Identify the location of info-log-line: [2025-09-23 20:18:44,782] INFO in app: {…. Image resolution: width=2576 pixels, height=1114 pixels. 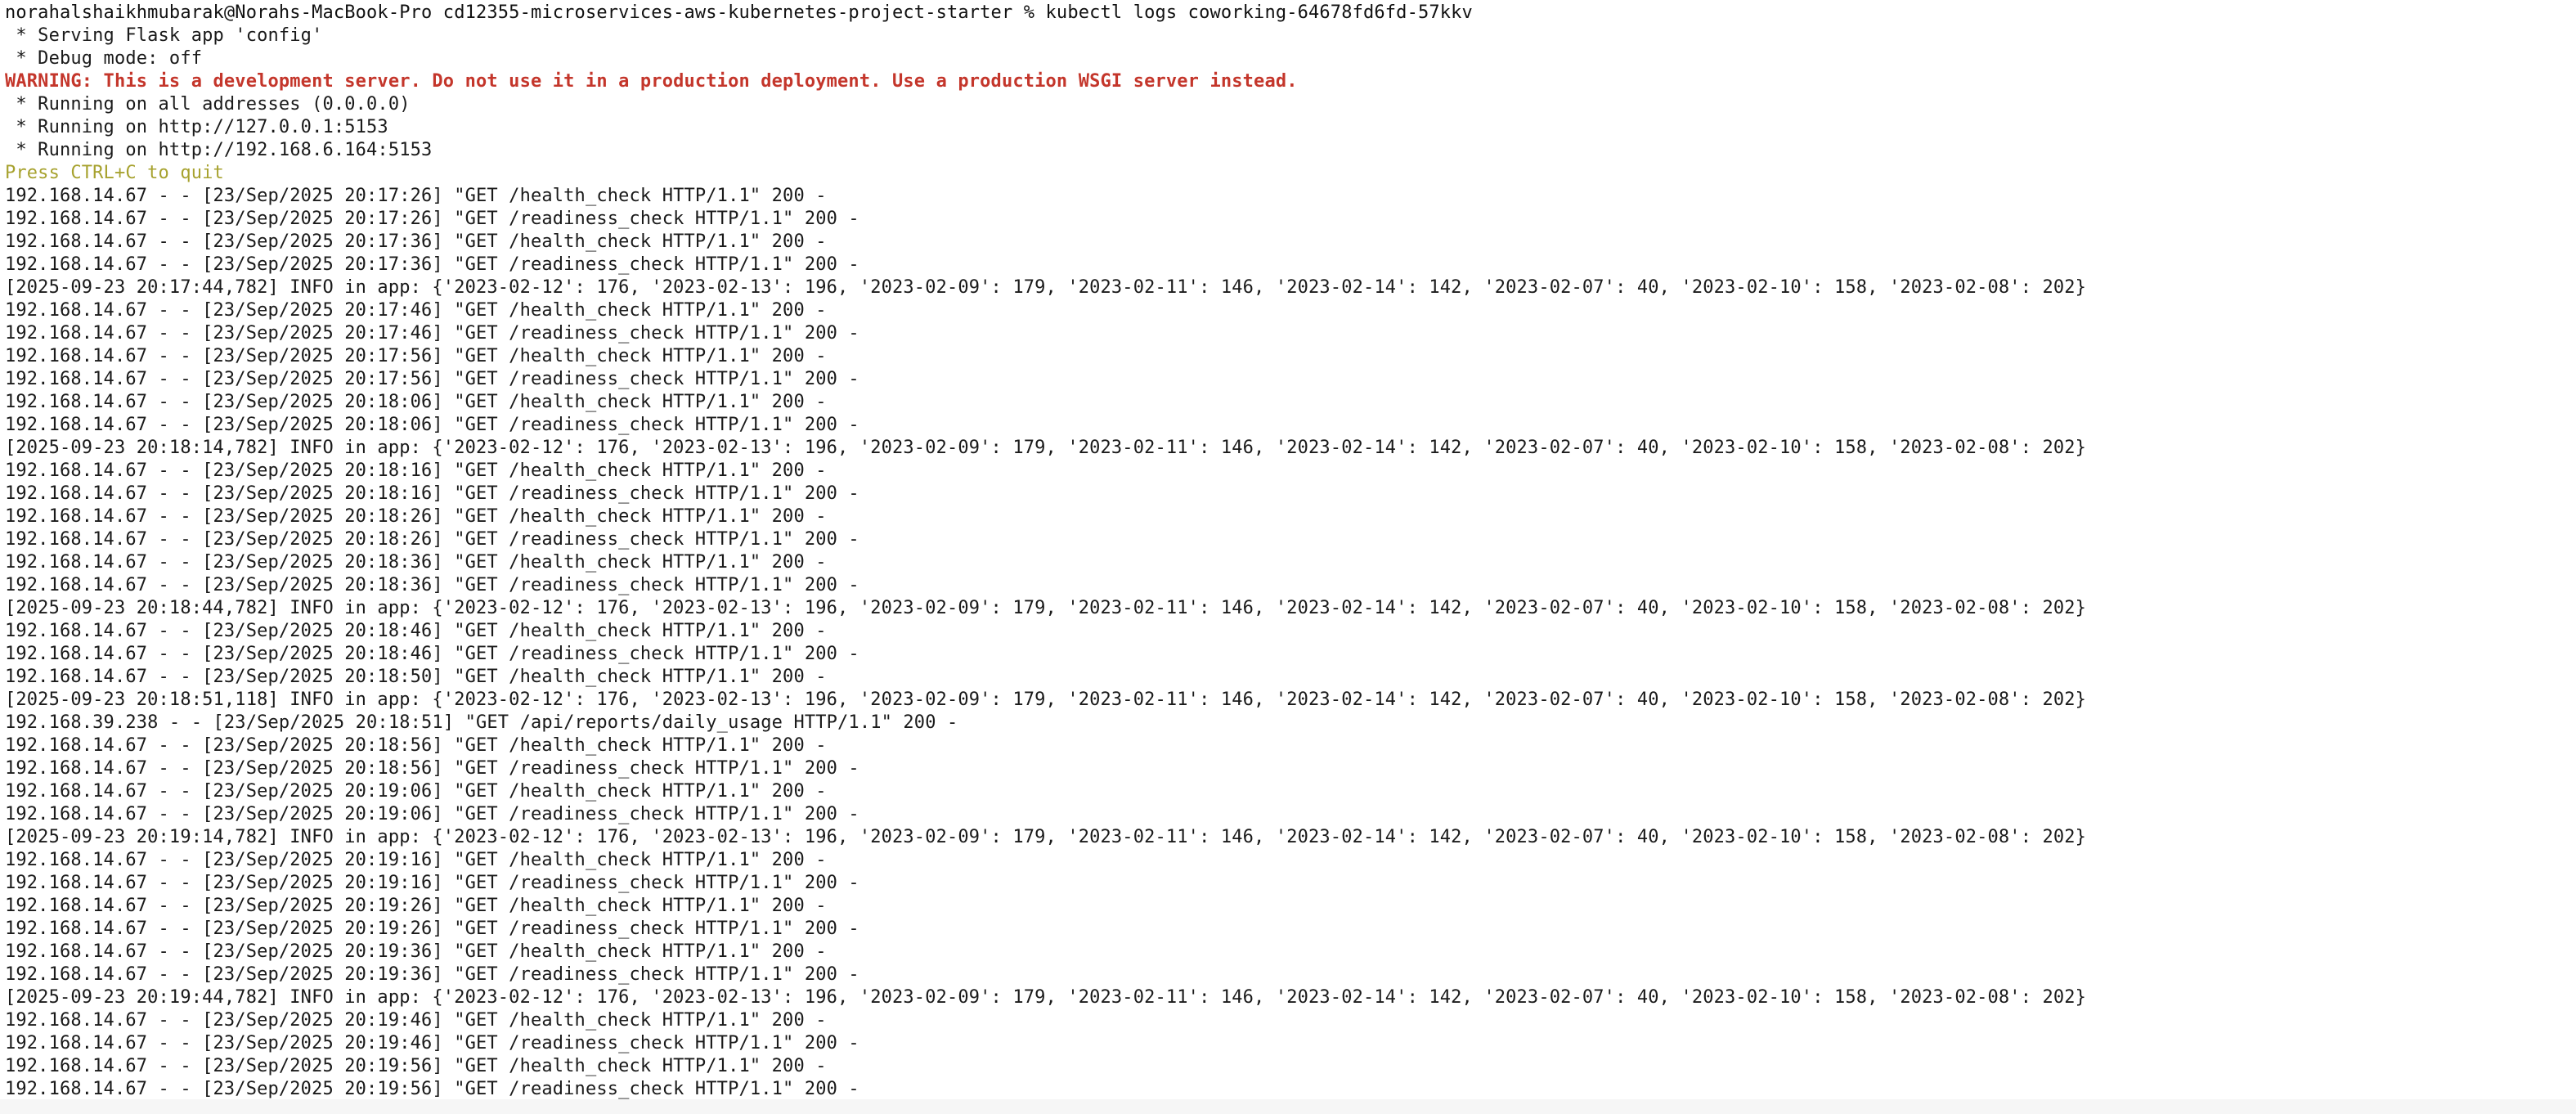
(1046, 608).